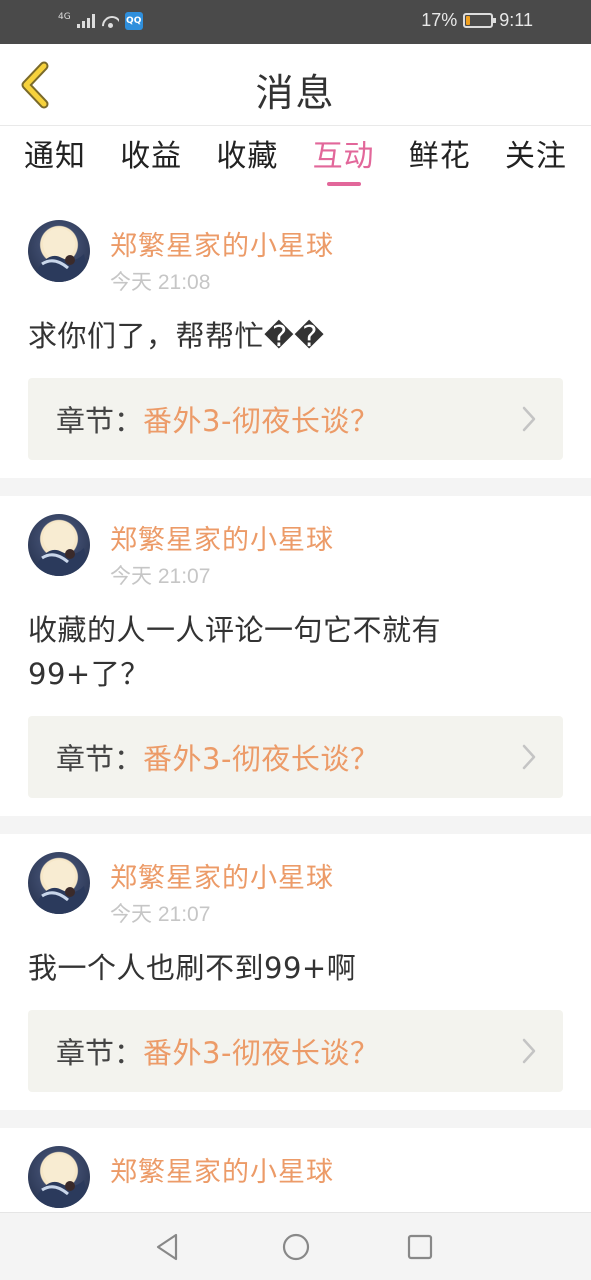  Describe the element at coordinates (480, 20) in the screenshot. I see `battery-icon` at that location.